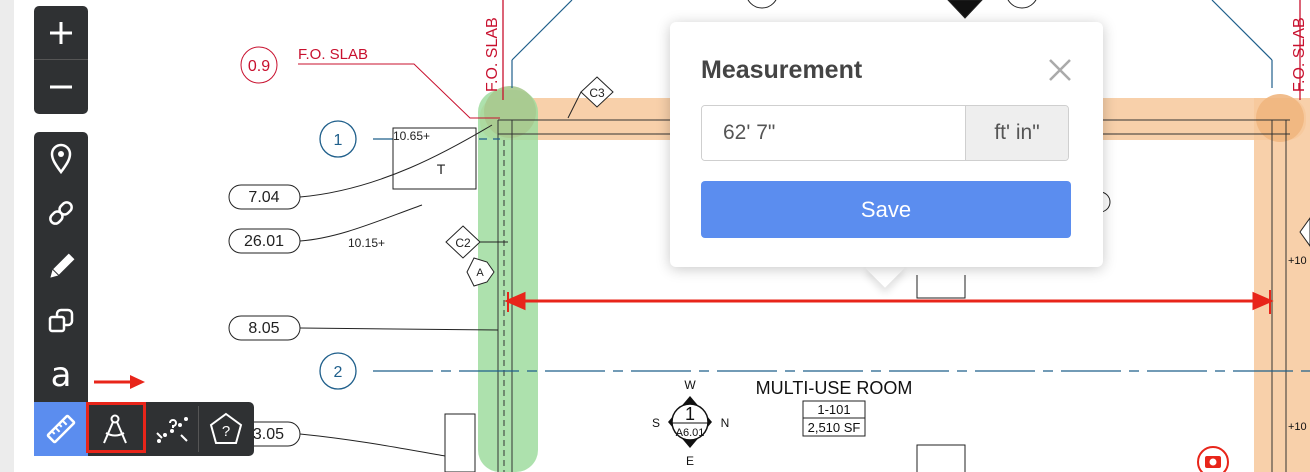 This screenshot has height=472, width=1310. I want to click on measure-tool-button, so click(61, 429).